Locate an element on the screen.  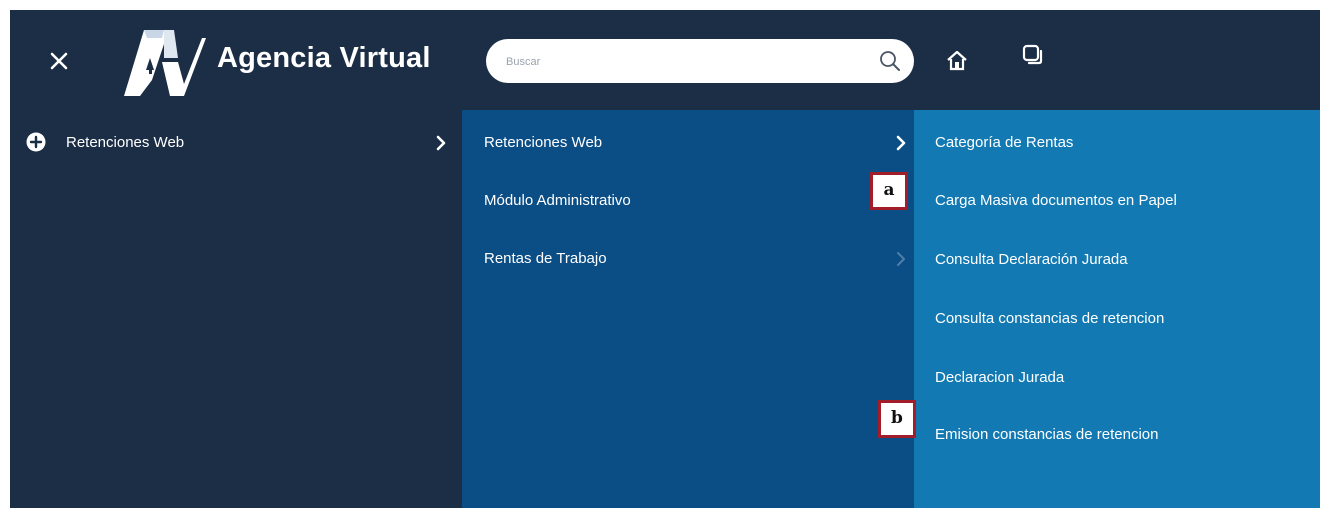
menu-item-retenciones-web: Retenciones Web is located at coordinates (236, 143).